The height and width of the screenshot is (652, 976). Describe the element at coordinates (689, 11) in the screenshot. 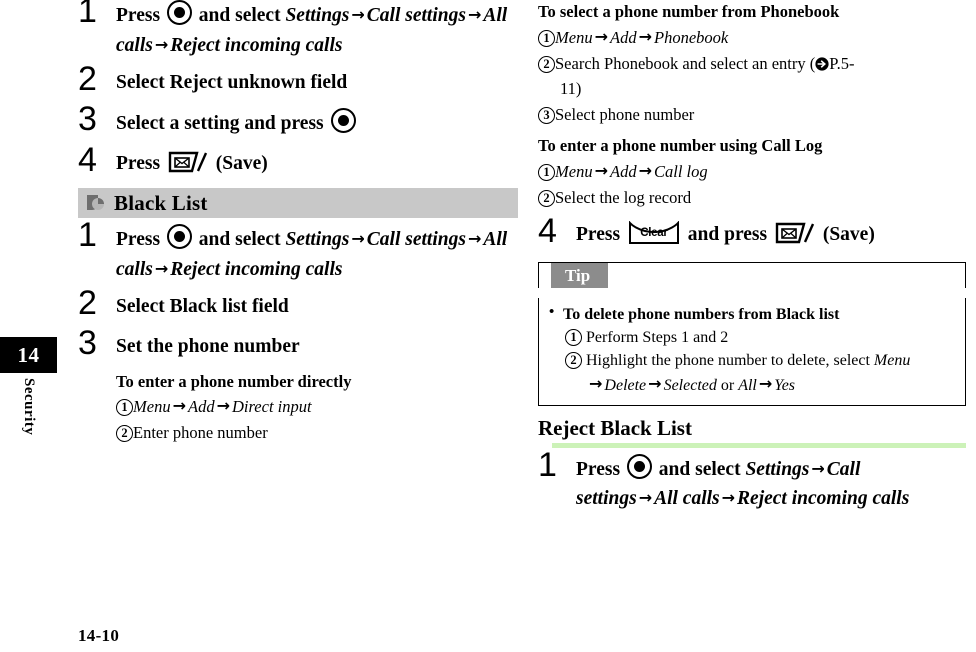

I see `sub-procedure-title: To select a phone number from Phonebook` at that location.